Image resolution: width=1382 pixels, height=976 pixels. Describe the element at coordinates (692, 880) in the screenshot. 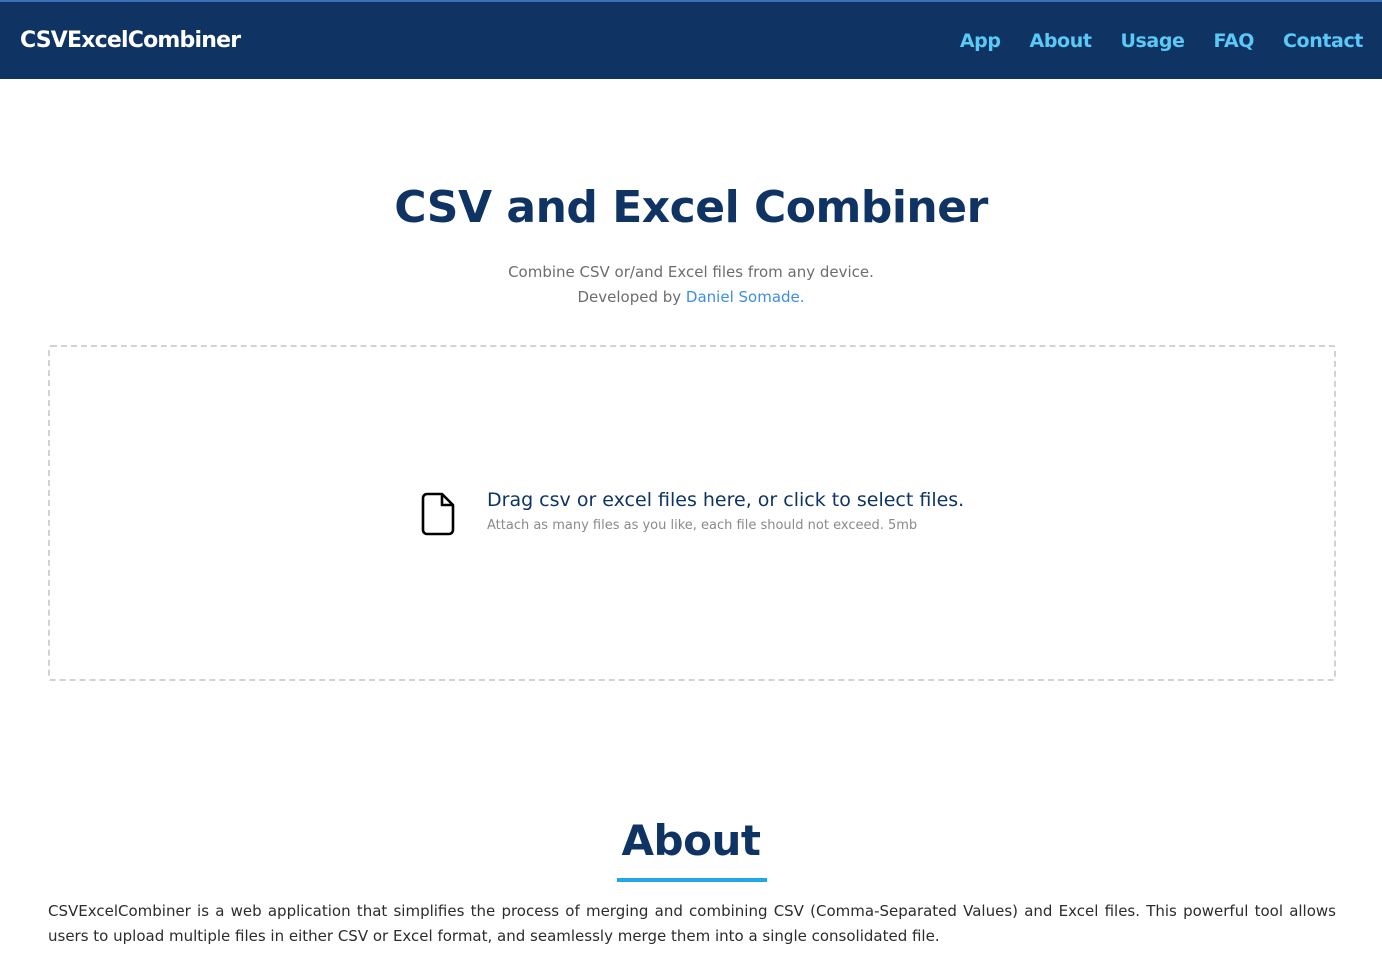

I see `about-underline` at that location.